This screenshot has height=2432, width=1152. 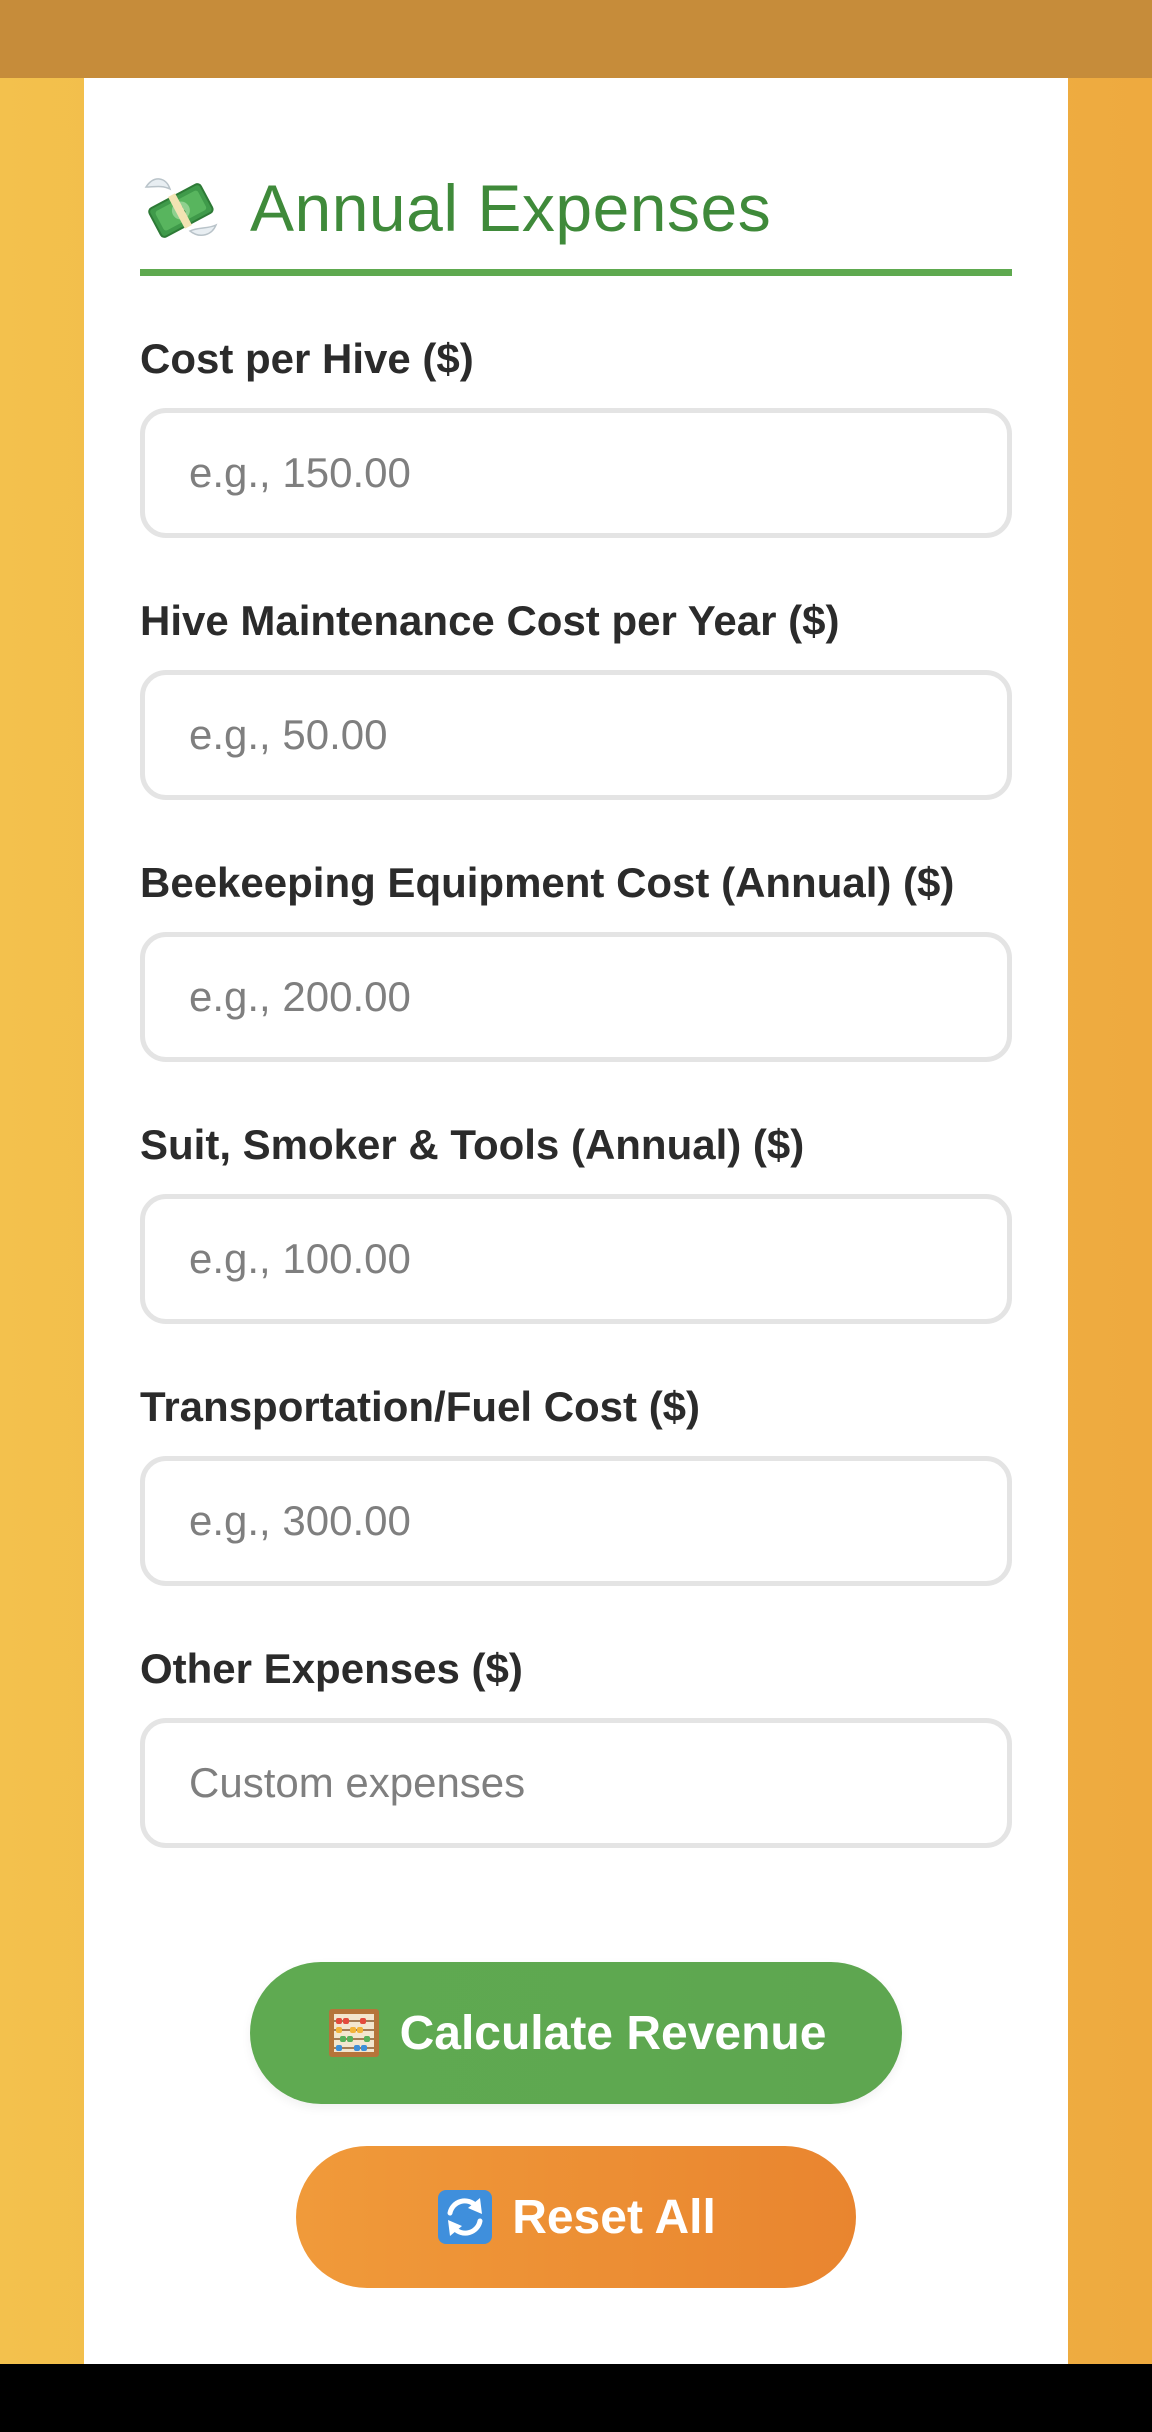 What do you see at coordinates (420, 1406) in the screenshot?
I see `transportation-fuel-label: Transportation/Fuel Cost ($)` at bounding box center [420, 1406].